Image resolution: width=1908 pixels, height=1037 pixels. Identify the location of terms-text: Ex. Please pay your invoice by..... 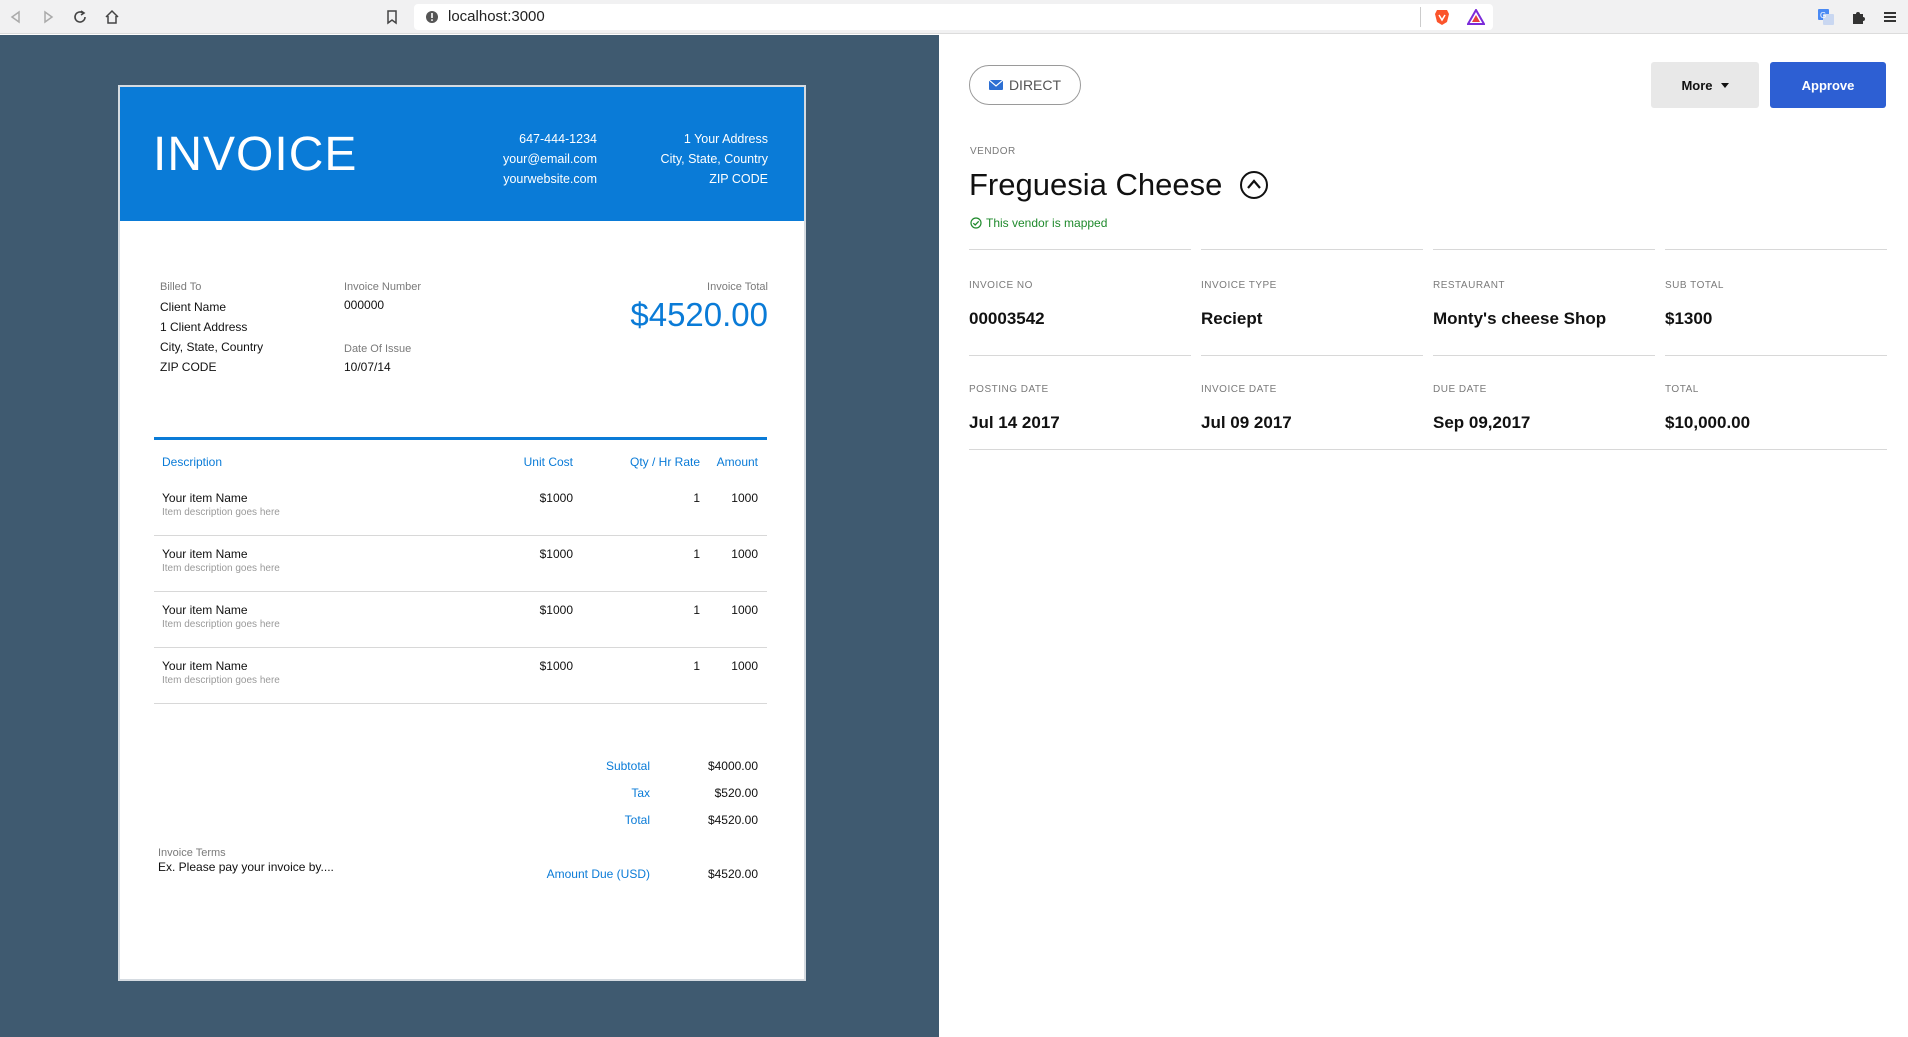
(246, 867).